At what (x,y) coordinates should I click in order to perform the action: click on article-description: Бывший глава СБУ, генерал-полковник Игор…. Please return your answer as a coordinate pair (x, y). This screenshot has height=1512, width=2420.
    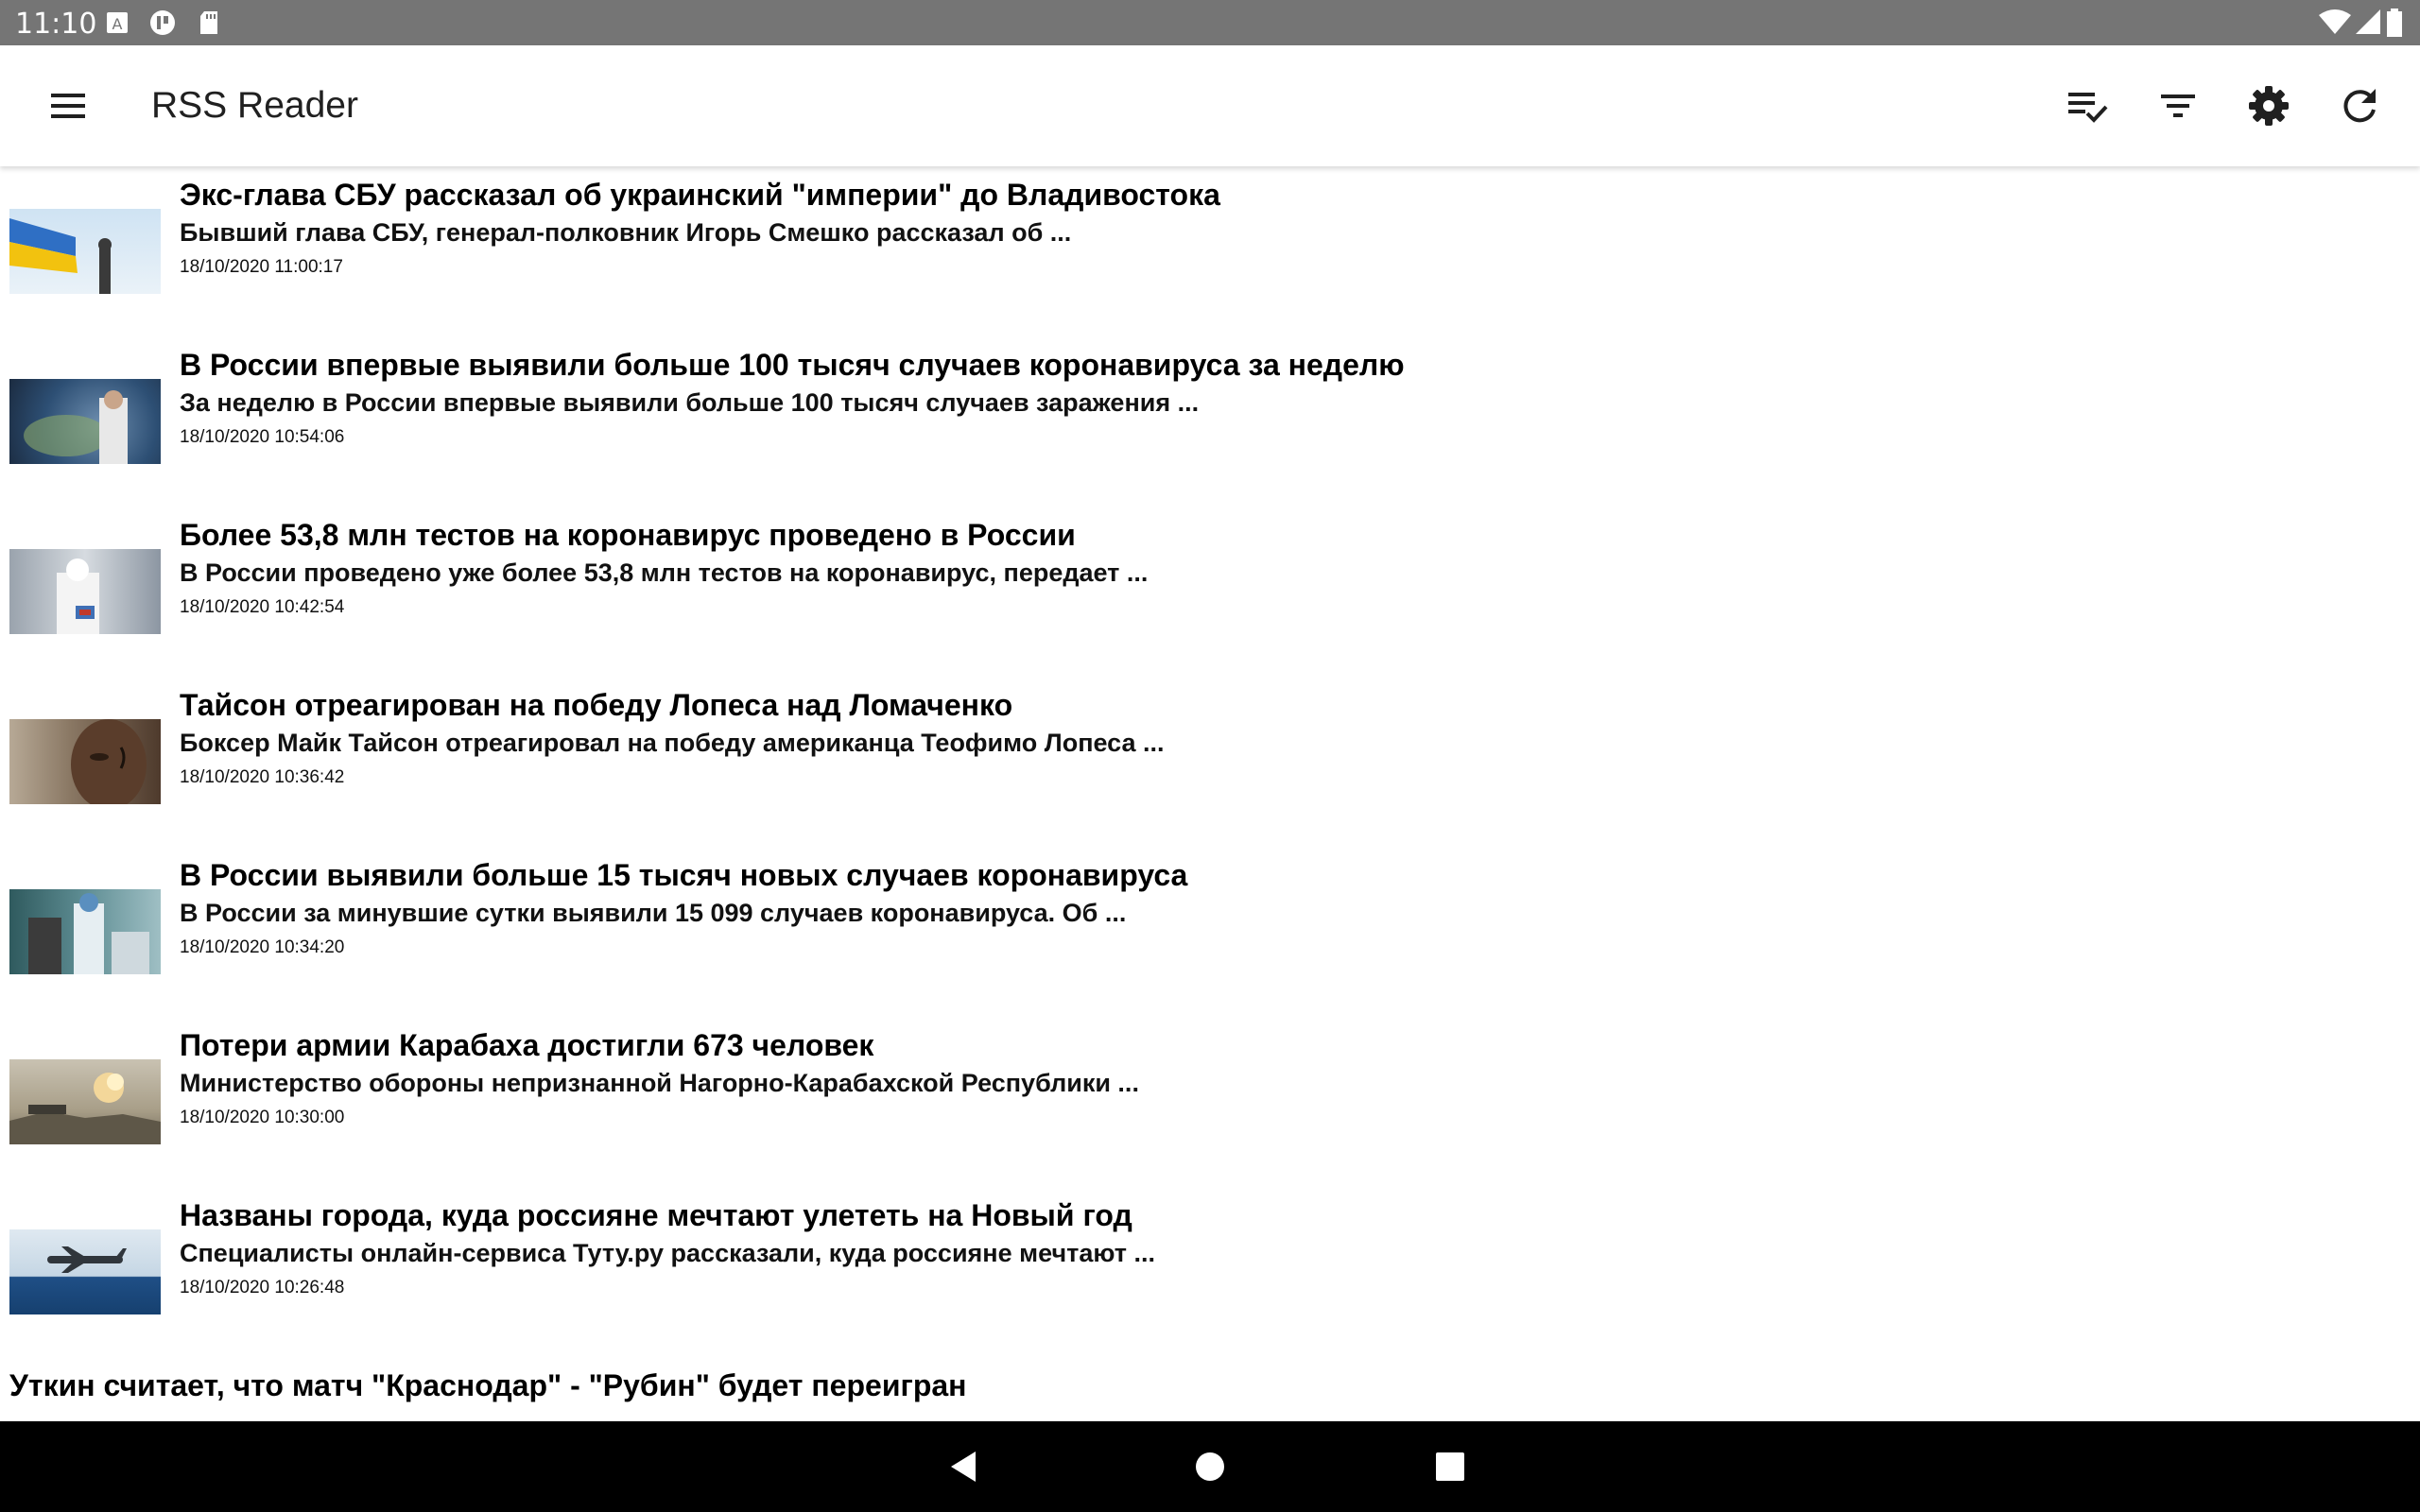
    Looking at the image, I should click on (626, 232).